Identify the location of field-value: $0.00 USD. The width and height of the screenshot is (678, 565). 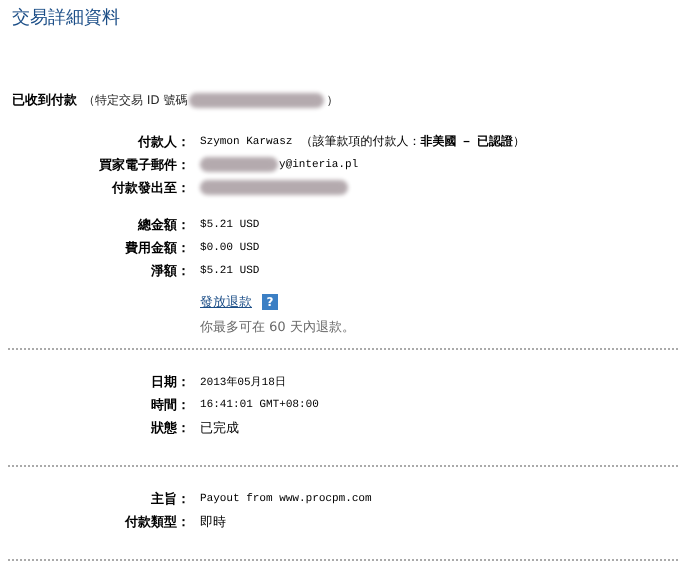
(230, 248).